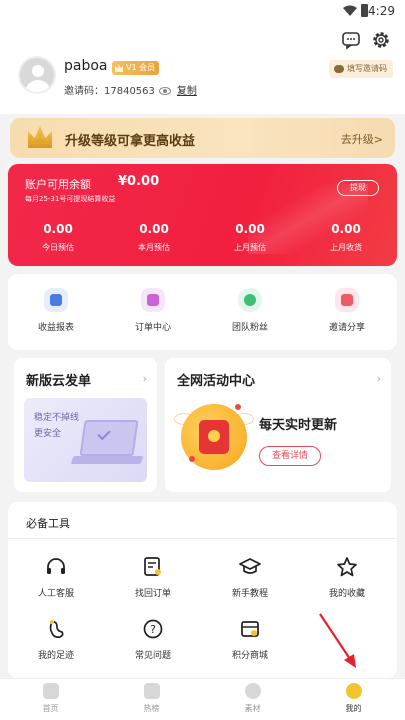 The height and width of the screenshot is (720, 405). I want to click on home-icon, so click(50, 691).